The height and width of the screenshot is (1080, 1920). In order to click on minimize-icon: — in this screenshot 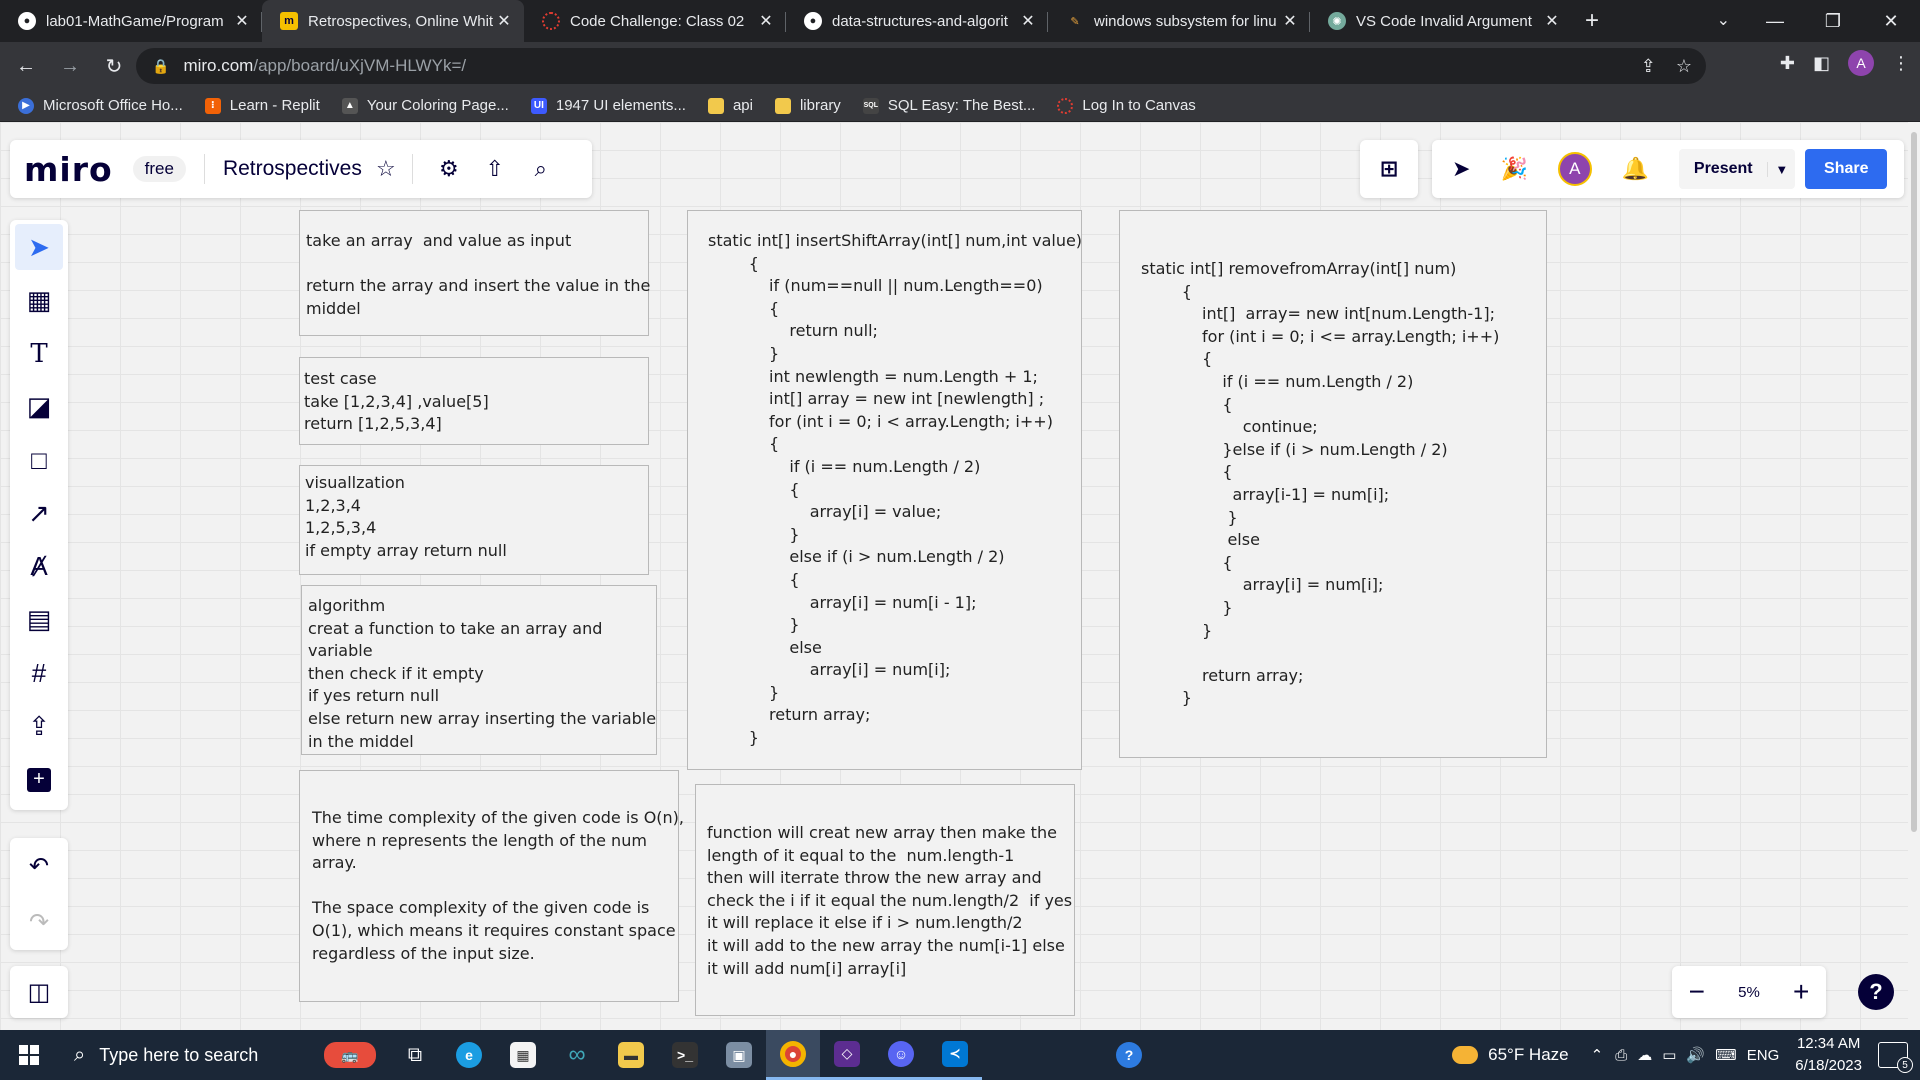, I will do `click(1775, 21)`.